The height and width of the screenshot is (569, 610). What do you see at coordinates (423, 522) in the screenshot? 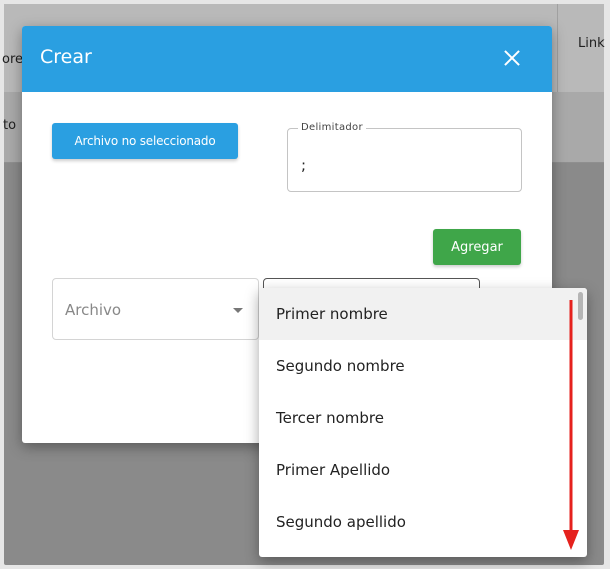
I see `dropdown-option: Segundo apellido` at bounding box center [423, 522].